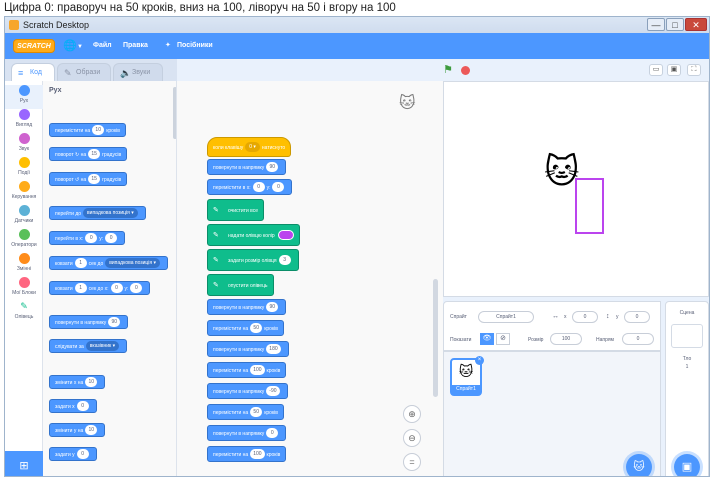 The image size is (714, 479). I want to click on tab-sounds: 🔈 Звуки, so click(138, 72).